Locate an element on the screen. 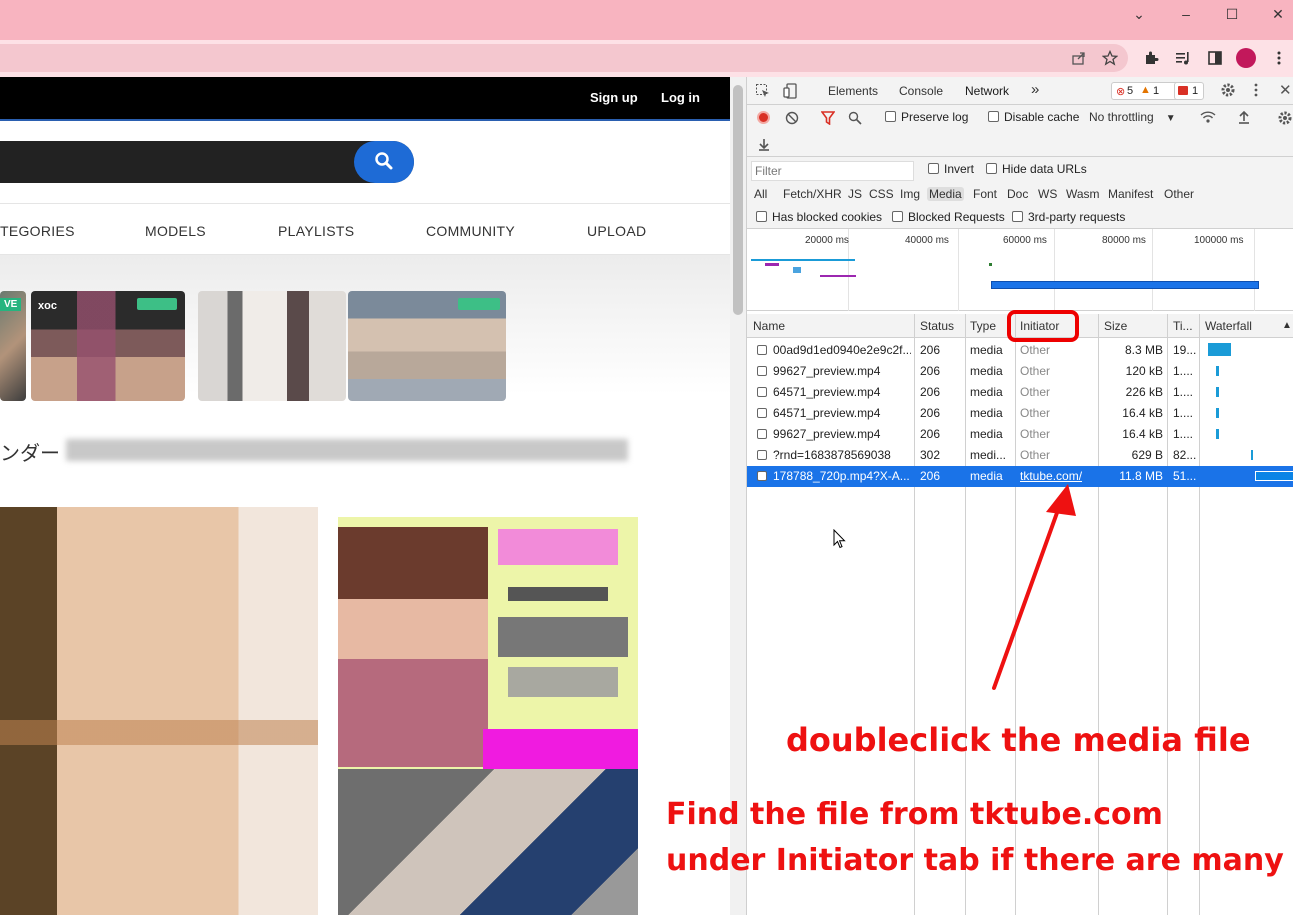 This screenshot has width=1293, height=915. models-link: MODELS is located at coordinates (175, 231).